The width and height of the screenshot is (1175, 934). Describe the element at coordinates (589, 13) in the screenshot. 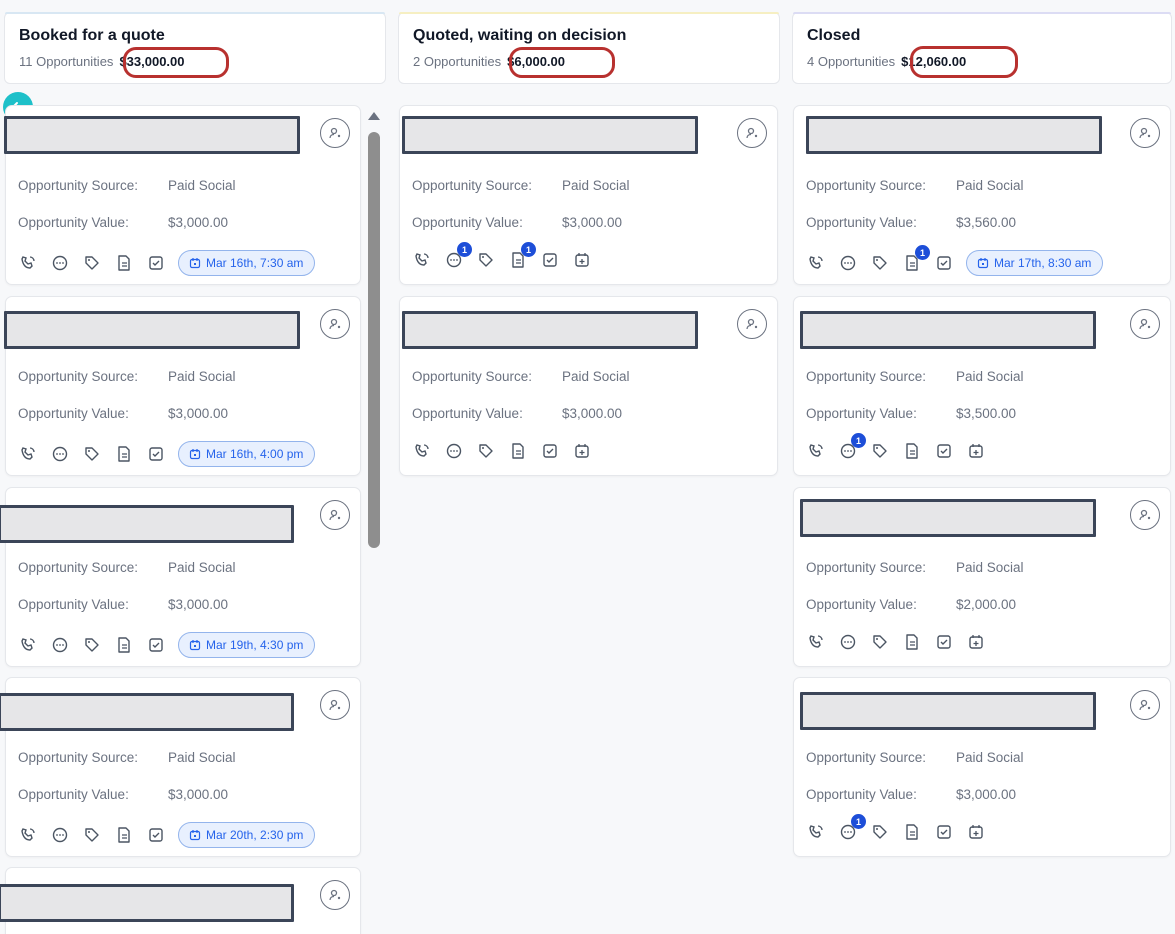

I see `column-accent-bar` at that location.